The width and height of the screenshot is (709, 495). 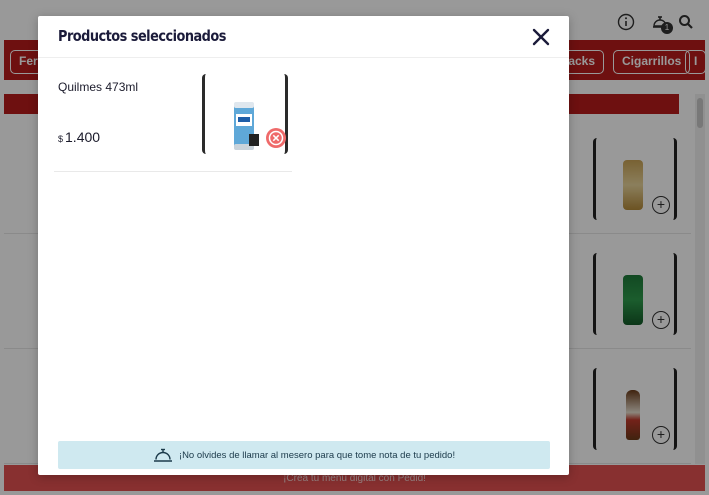 What do you see at coordinates (245, 114) in the screenshot?
I see `product-thumbnail` at bounding box center [245, 114].